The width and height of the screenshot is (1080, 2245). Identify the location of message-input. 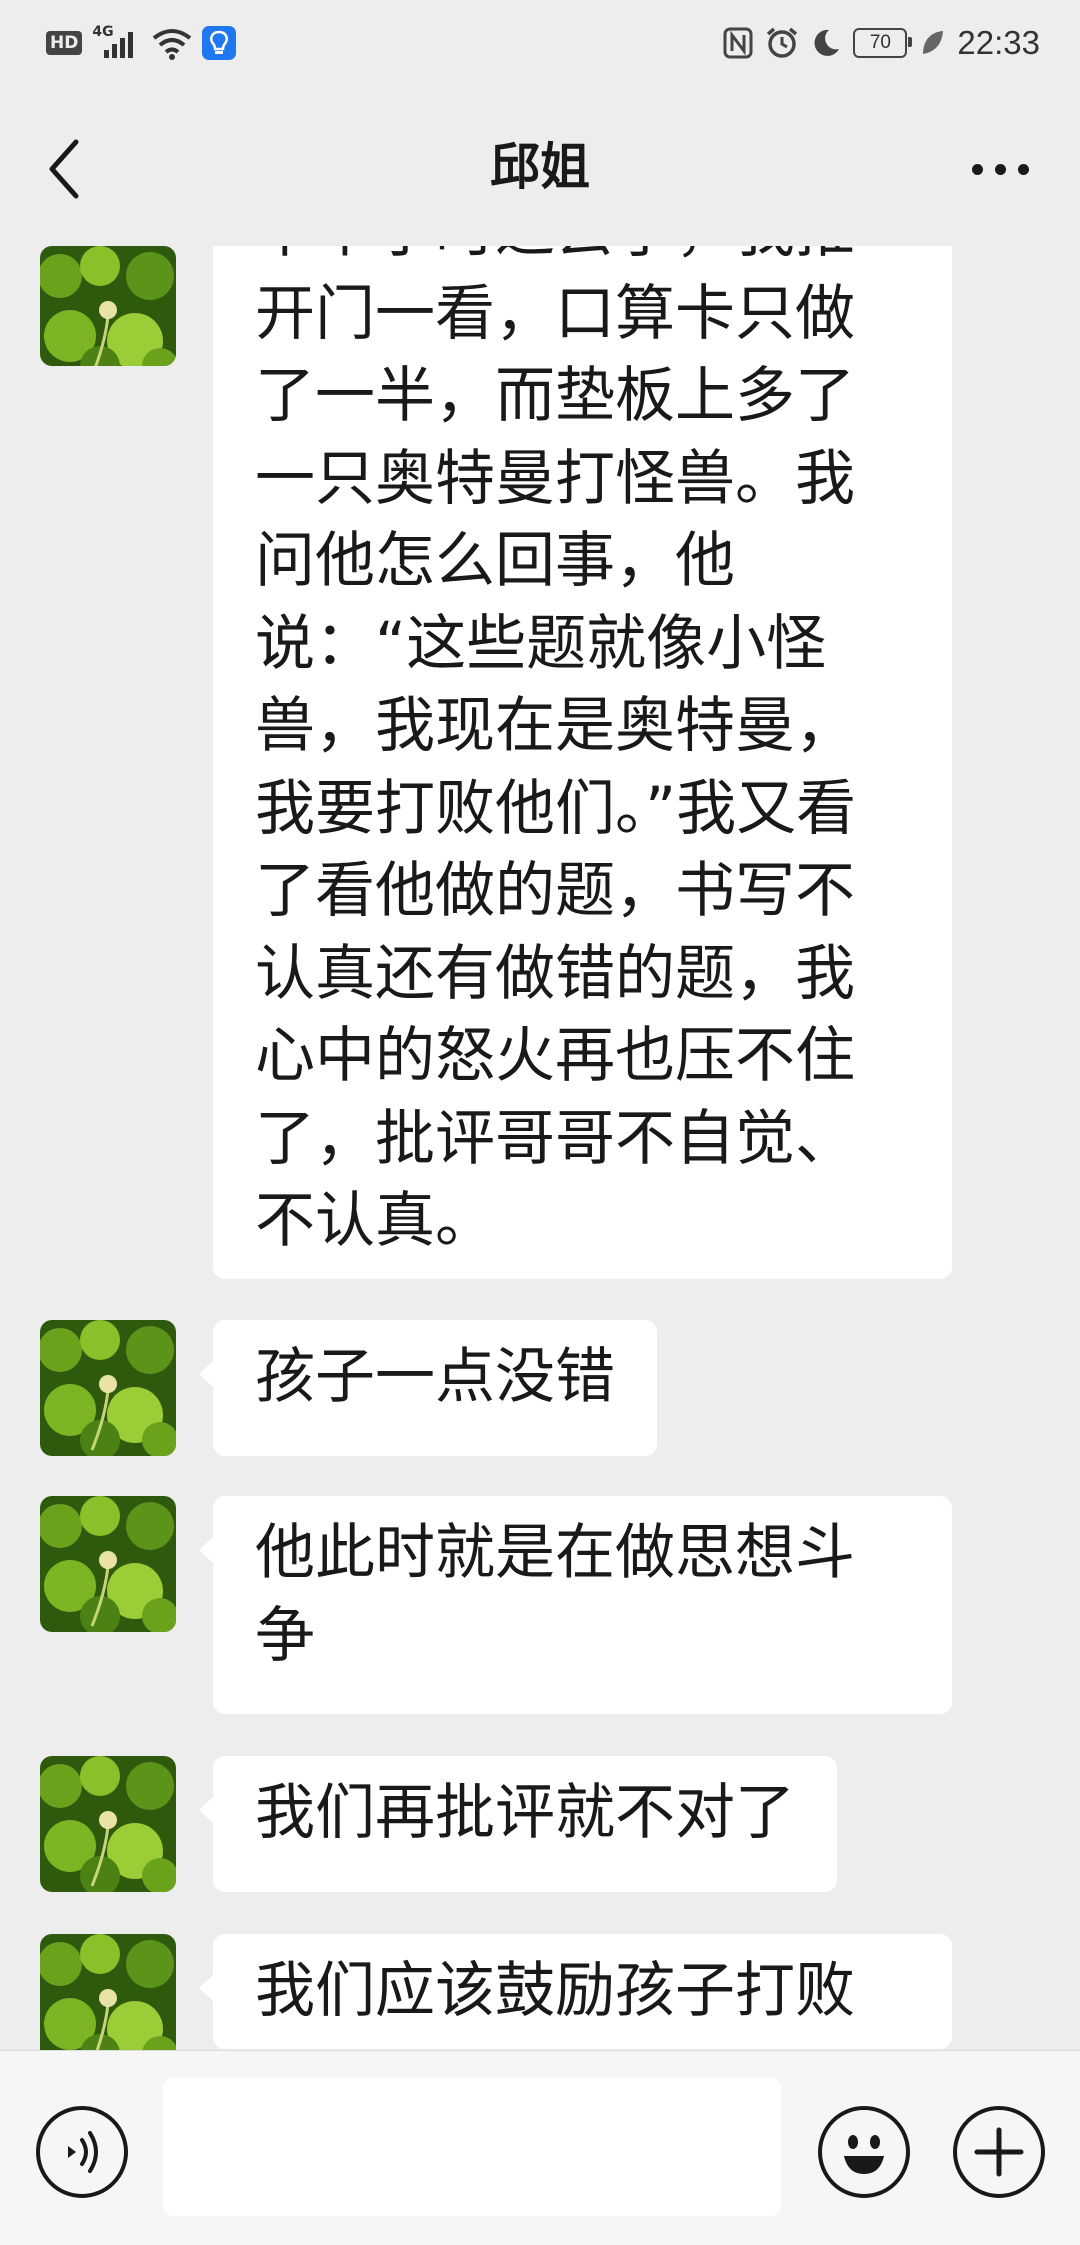
(472, 2147).